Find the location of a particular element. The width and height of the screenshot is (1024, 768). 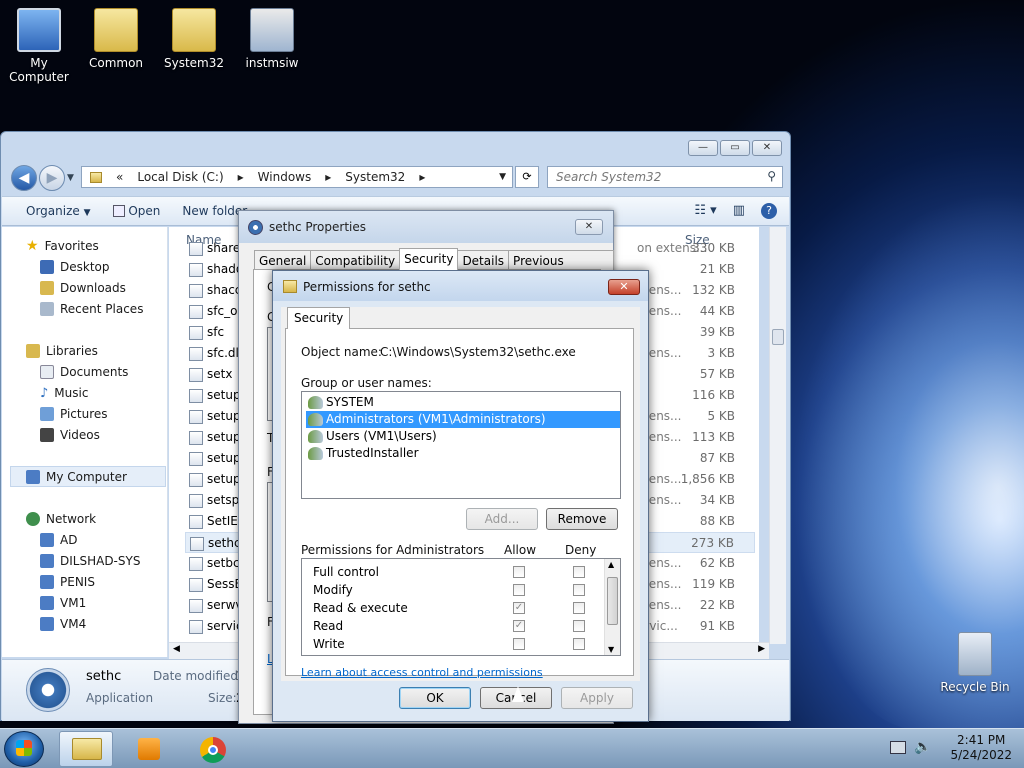

desktop-icon-common: Common is located at coordinates (116, 39).